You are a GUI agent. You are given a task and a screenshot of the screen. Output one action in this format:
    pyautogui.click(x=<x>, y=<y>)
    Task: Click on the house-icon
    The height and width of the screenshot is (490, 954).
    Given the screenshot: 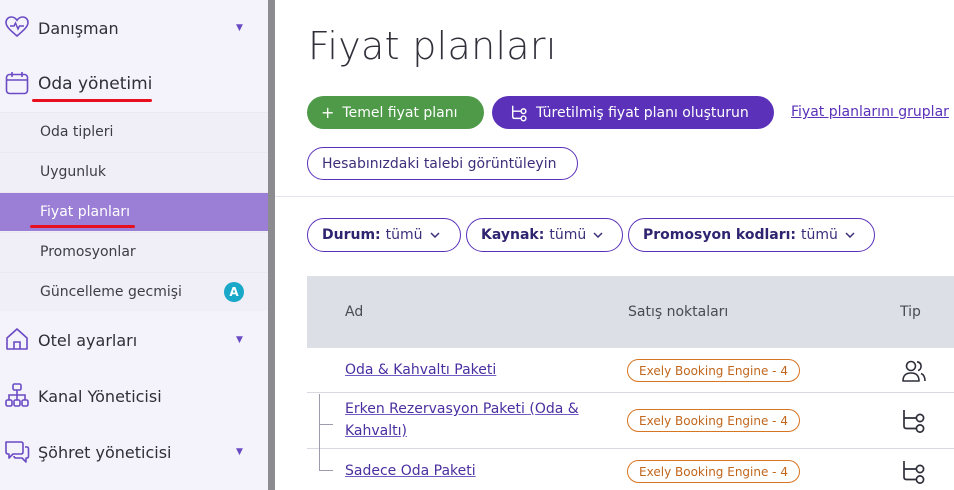 What is the action you would take?
    pyautogui.click(x=17, y=339)
    